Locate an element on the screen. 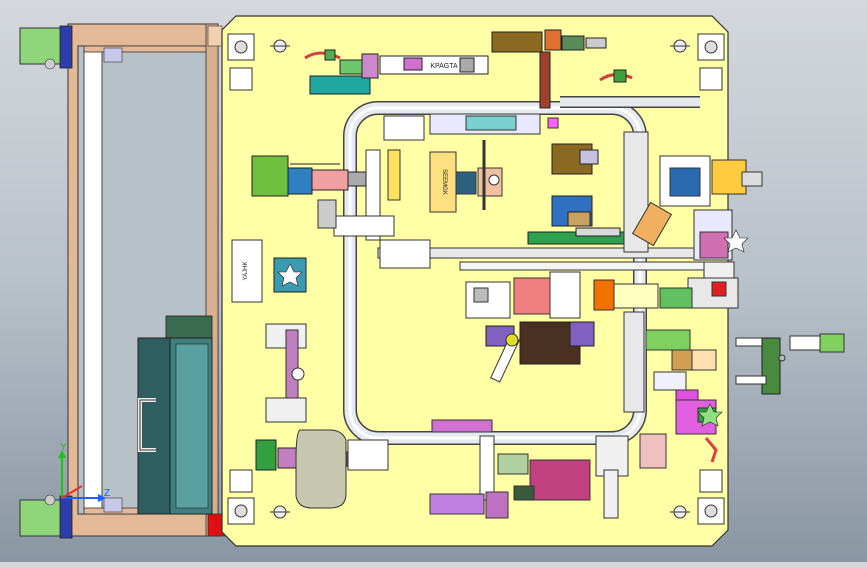  frame-block-bottom is located at coordinates (113, 505).